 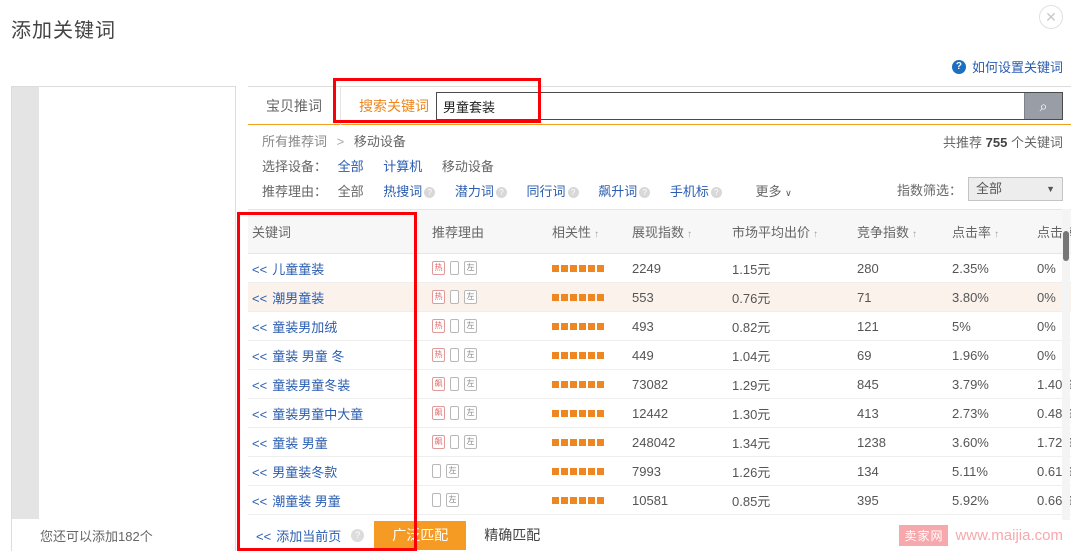 What do you see at coordinates (659, 326) in the screenshot?
I see `table-row: << 童装男加绒热左 493 0.82元 121 5% 0%` at bounding box center [659, 326].